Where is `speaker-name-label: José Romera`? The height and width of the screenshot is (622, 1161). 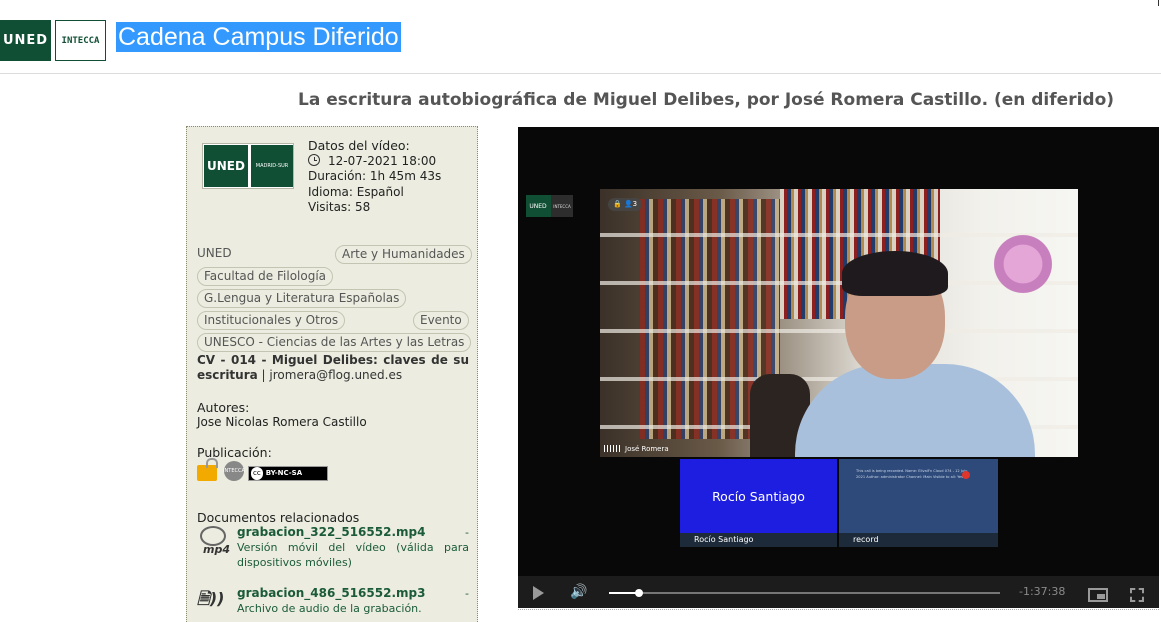 speaker-name-label: José Romera is located at coordinates (636, 449).